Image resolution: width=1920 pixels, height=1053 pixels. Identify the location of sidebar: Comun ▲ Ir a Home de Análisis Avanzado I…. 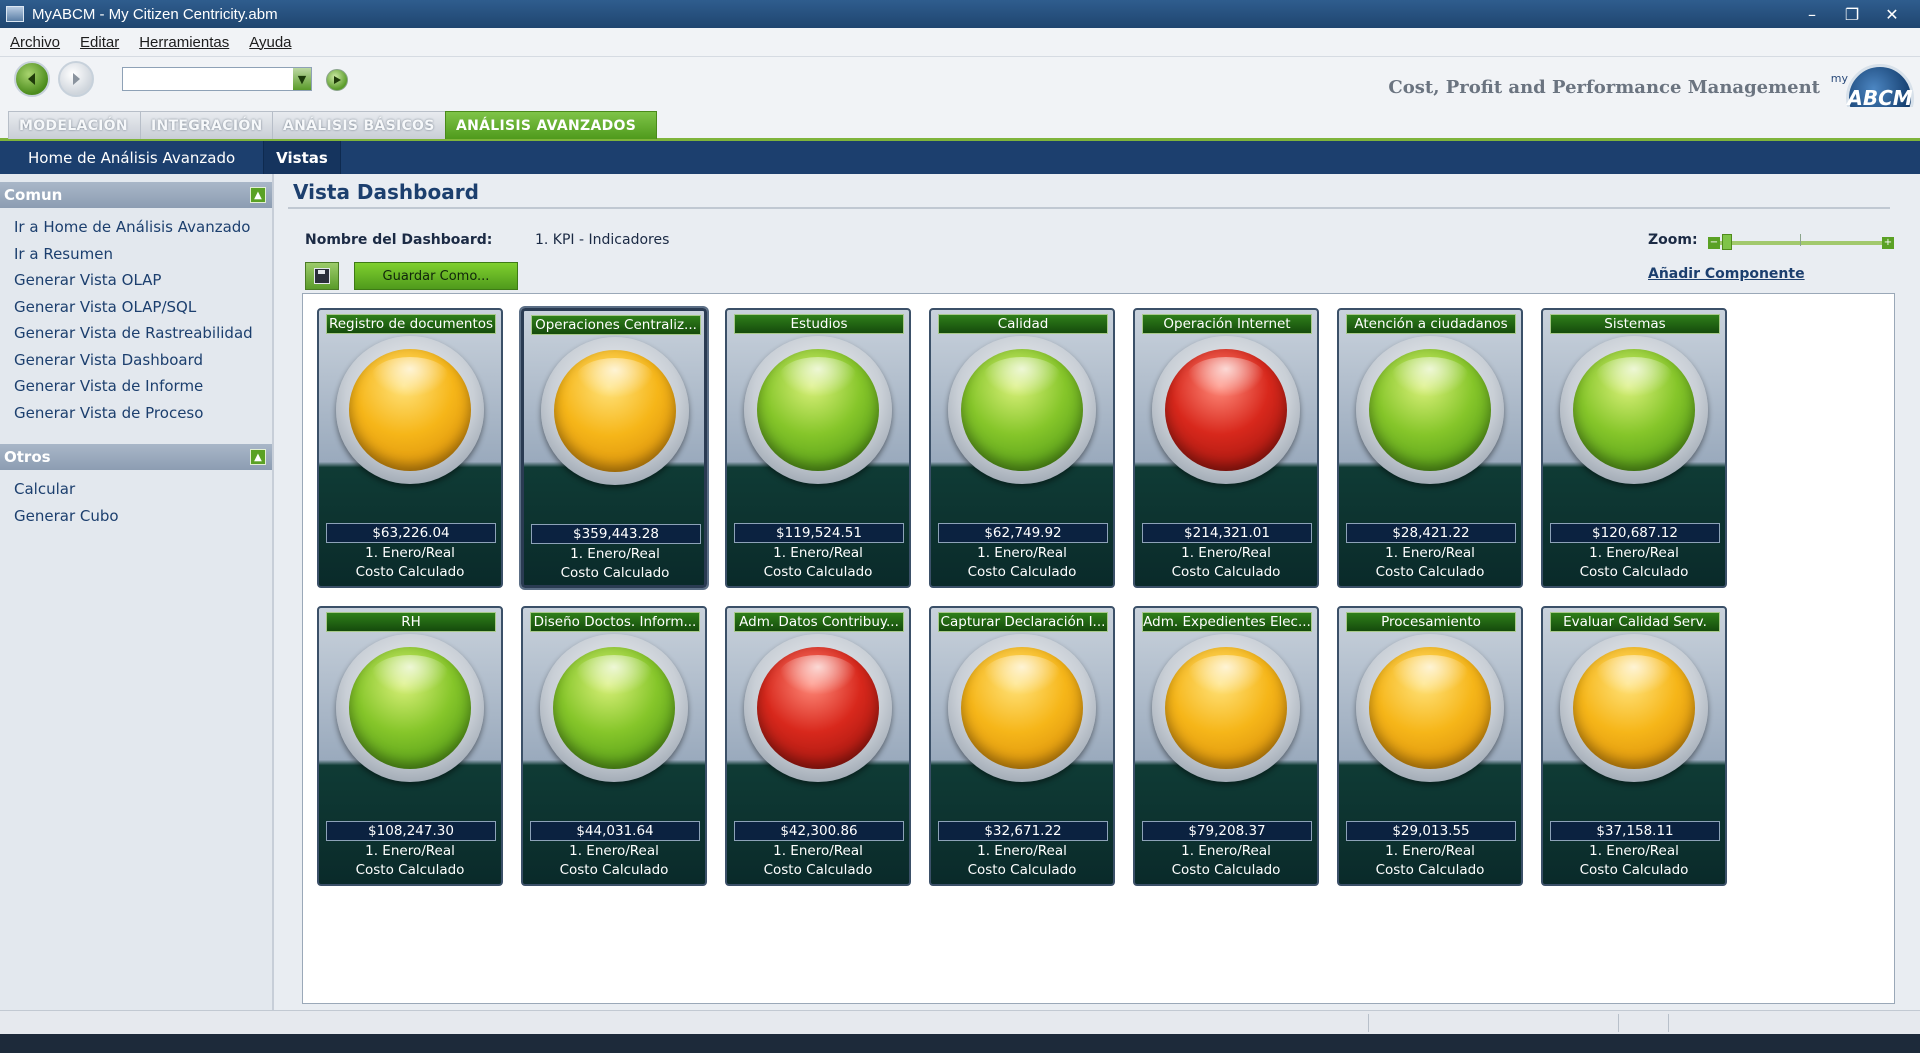
(137, 592).